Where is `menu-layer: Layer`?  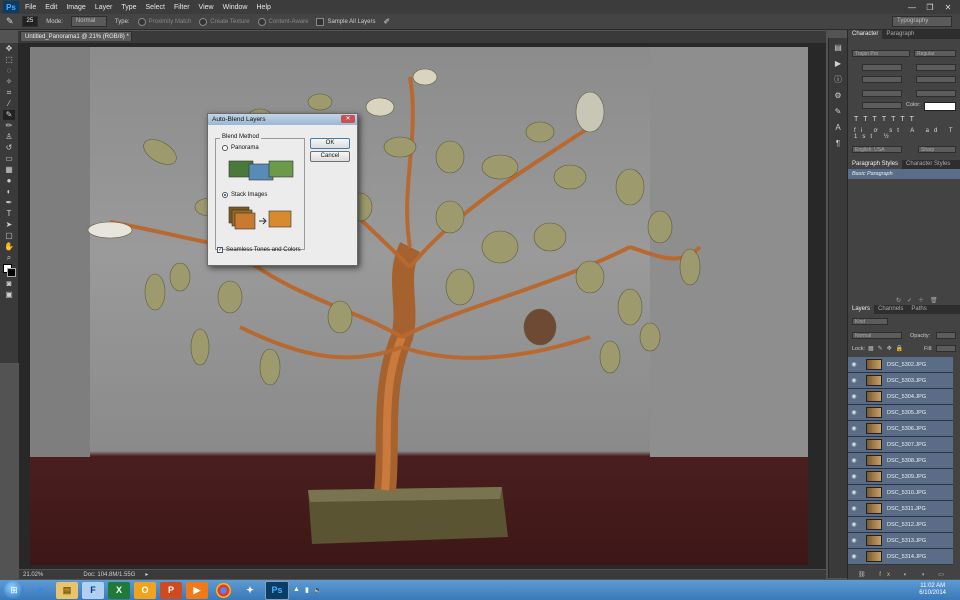 menu-layer: Layer is located at coordinates (104, 7).